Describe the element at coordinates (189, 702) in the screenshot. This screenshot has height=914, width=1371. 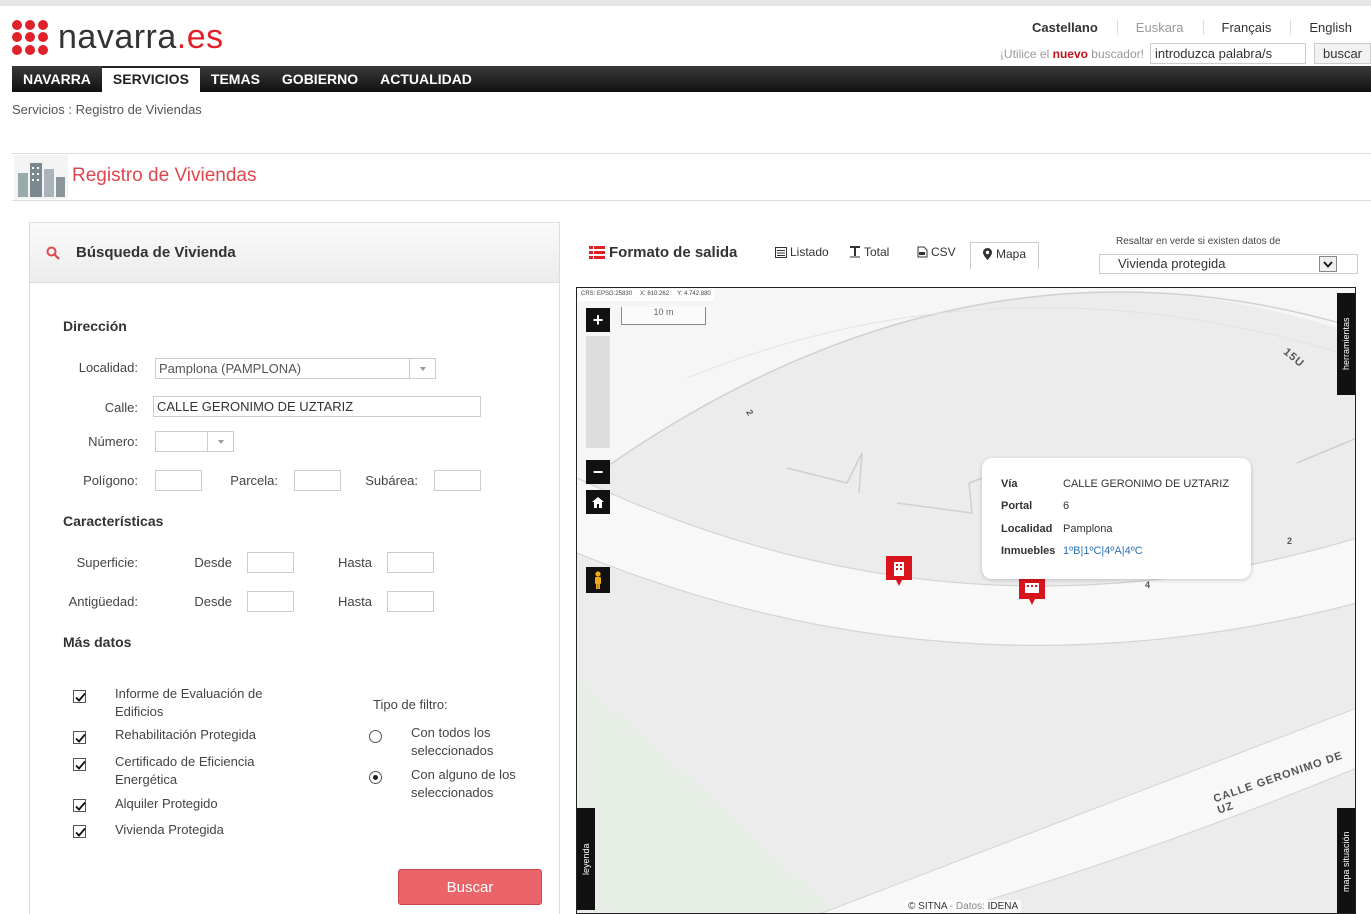
I see `checkbox-label: Informe de Evaluación de Edificios` at that location.